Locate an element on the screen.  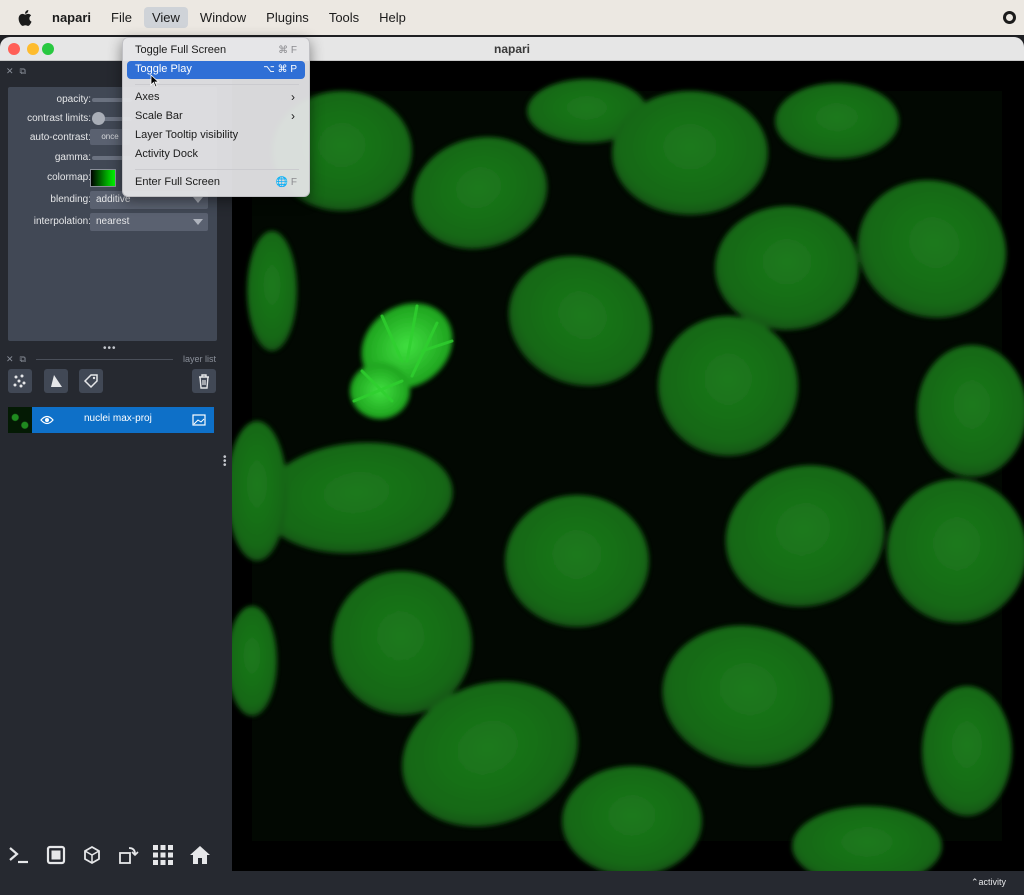
gamma-label: gamma: is located at coordinates (72, 157).